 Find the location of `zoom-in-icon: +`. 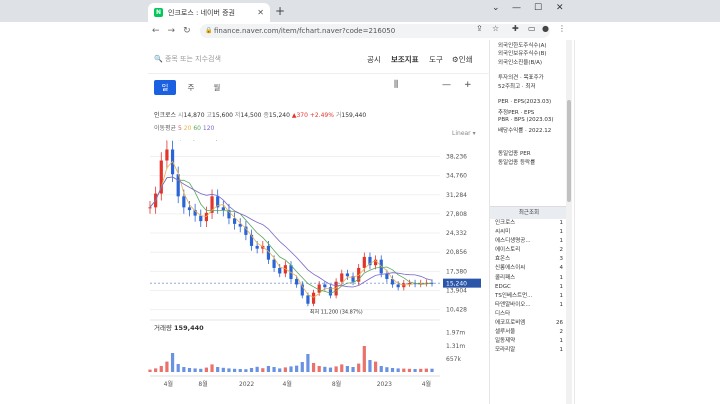

zoom-in-icon: + is located at coordinates (468, 85).